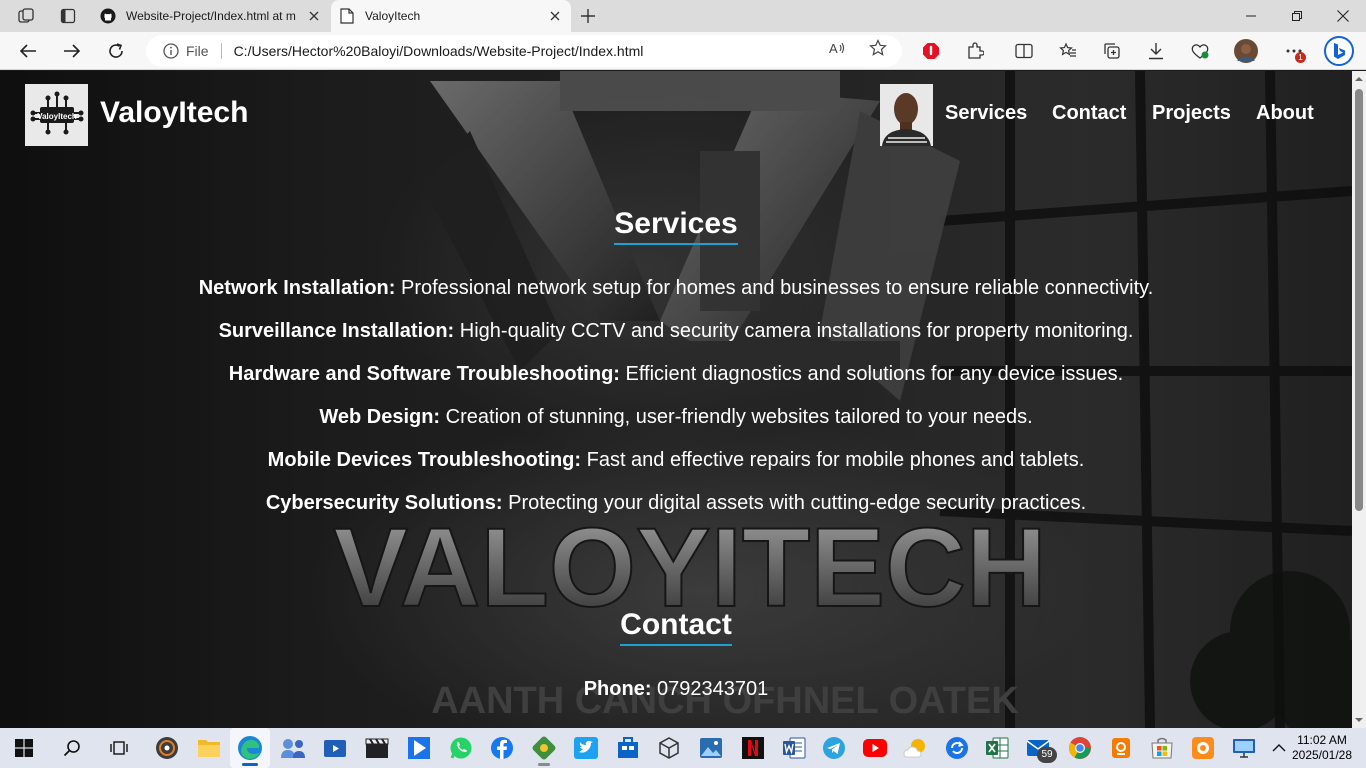 This screenshot has height=768, width=1366. I want to click on notification-badge: 1, so click(1300, 57).